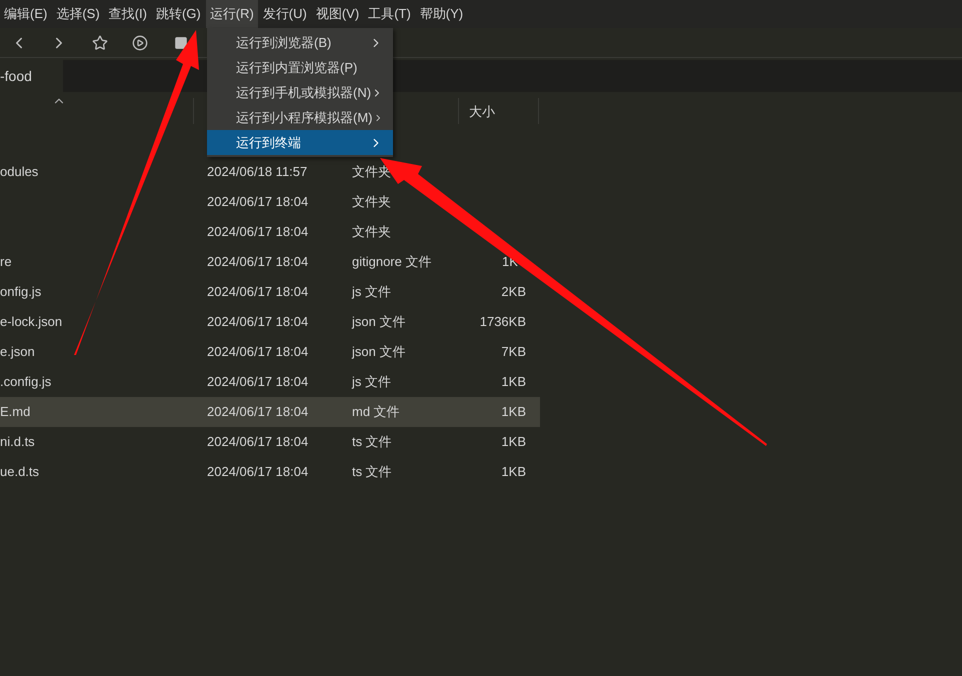 This screenshot has width=962, height=676. I want to click on modified-date: 2024/06/18 11:57, so click(257, 172).